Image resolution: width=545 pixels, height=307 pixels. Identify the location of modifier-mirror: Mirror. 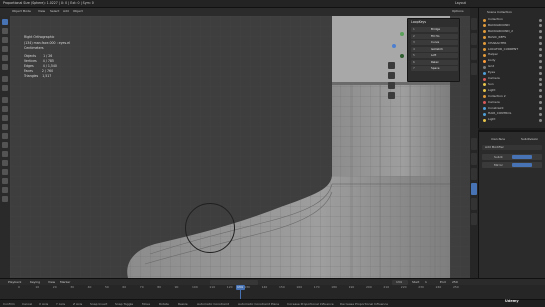
(512, 165).